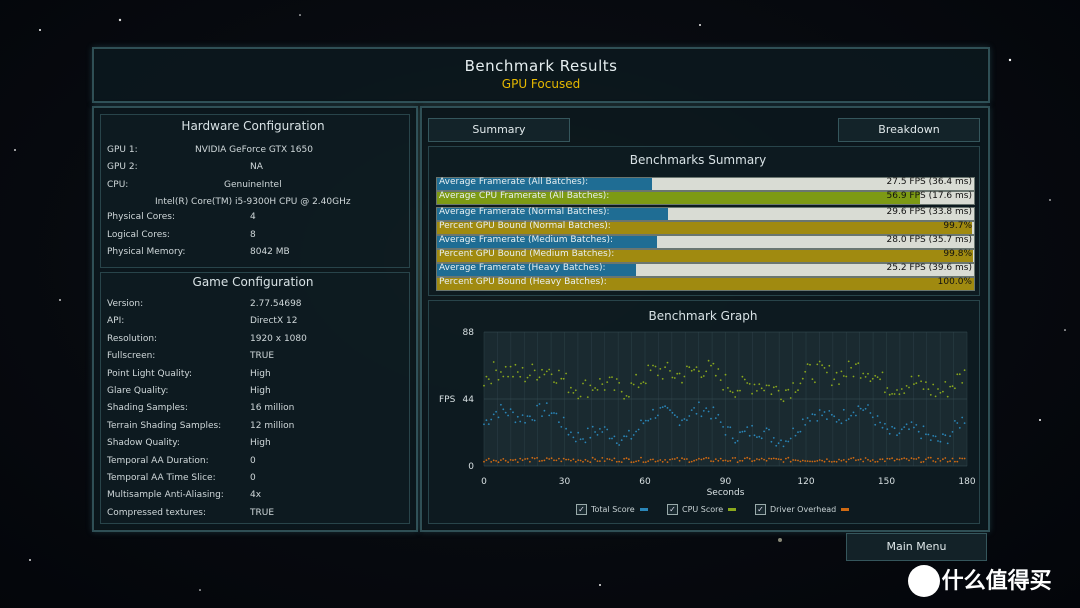 The width and height of the screenshot is (1080, 608). What do you see at coordinates (760, 509) in the screenshot?
I see `checkbox-driver: ✓` at bounding box center [760, 509].